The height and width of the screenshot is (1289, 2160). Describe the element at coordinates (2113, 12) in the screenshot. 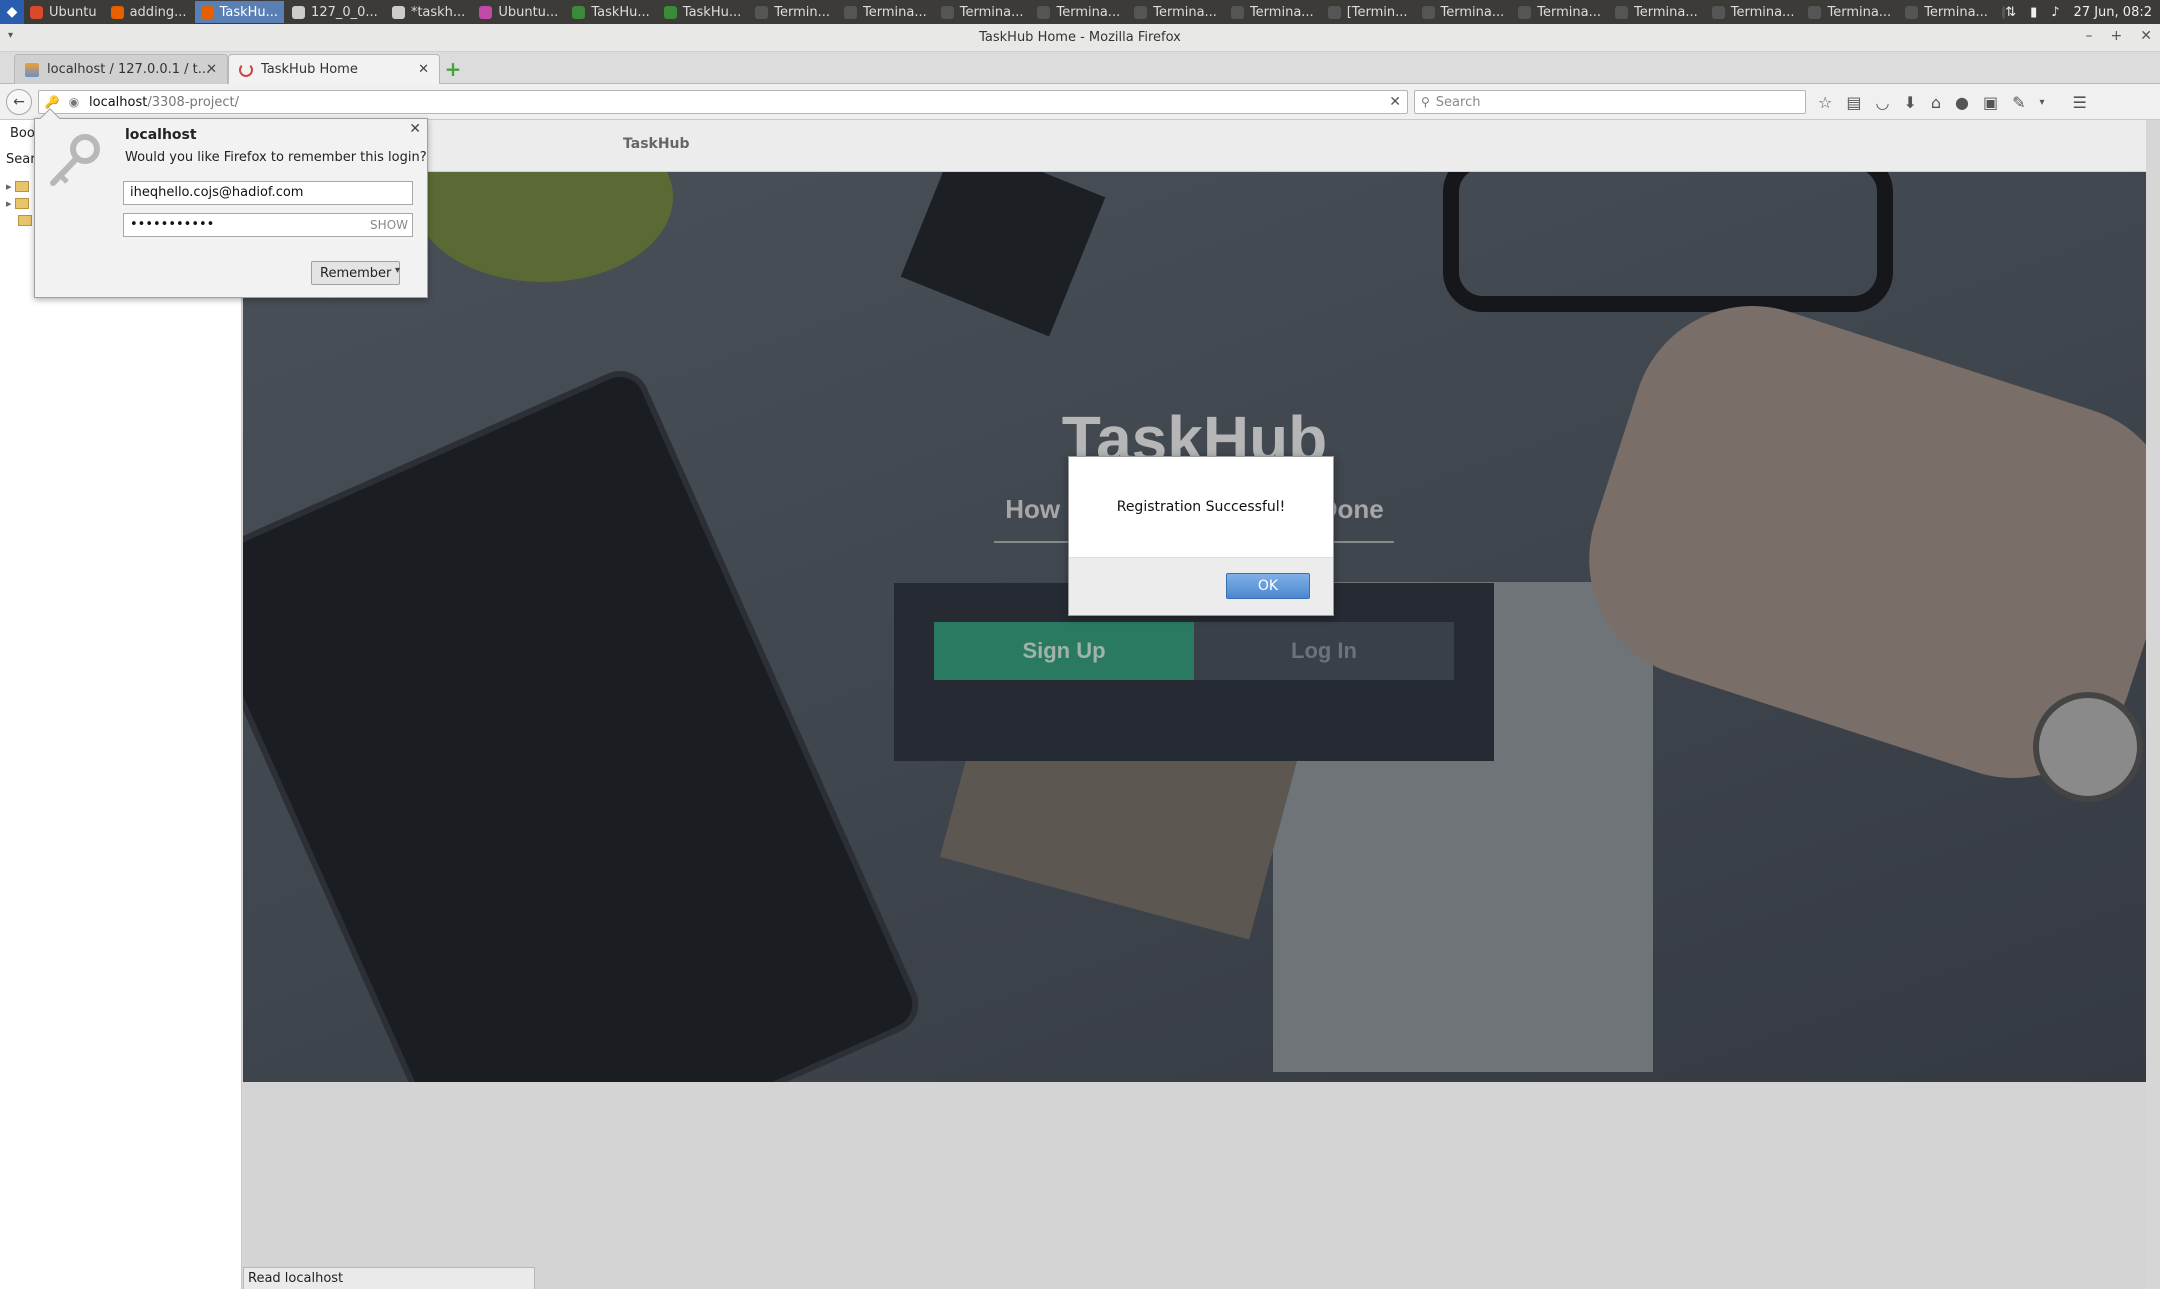

I see `clock: 27 Jun, 08:2` at that location.